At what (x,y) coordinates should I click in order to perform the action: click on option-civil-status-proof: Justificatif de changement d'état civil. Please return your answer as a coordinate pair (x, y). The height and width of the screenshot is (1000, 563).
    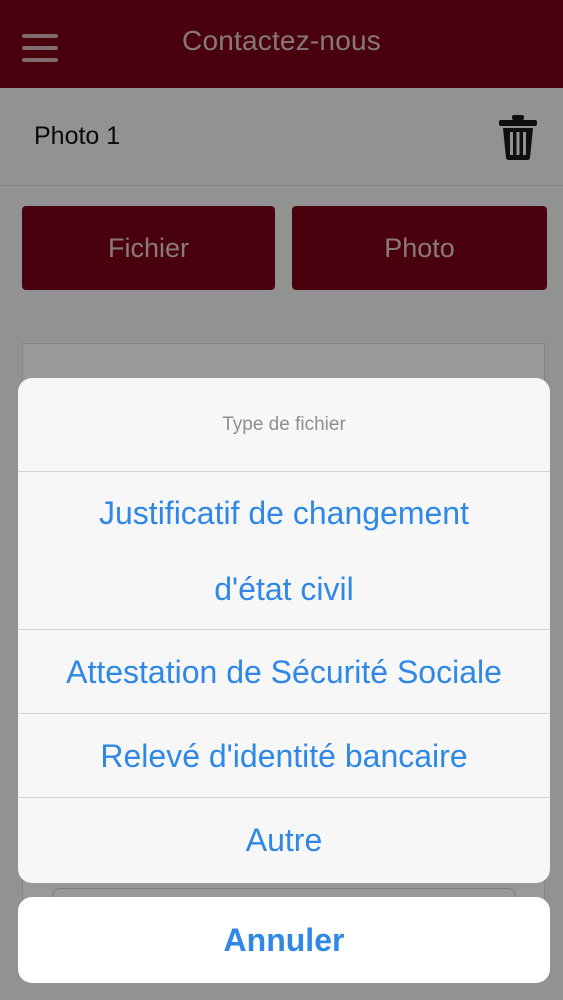
    Looking at the image, I should click on (284, 551).